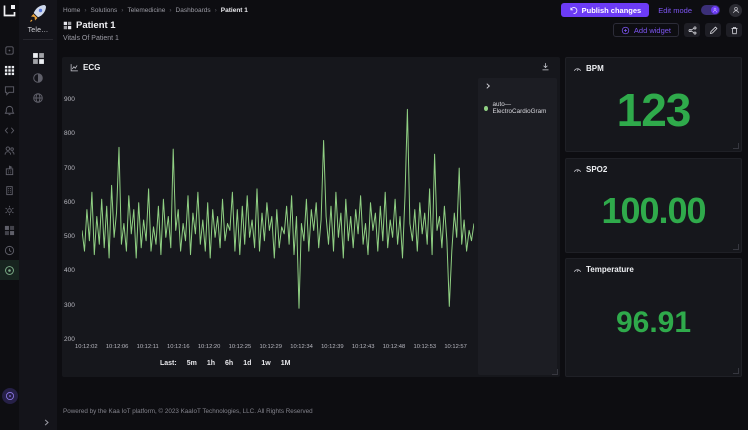 The width and height of the screenshot is (748, 430). Describe the element at coordinates (573, 10) in the screenshot. I see `undo-icon` at that location.